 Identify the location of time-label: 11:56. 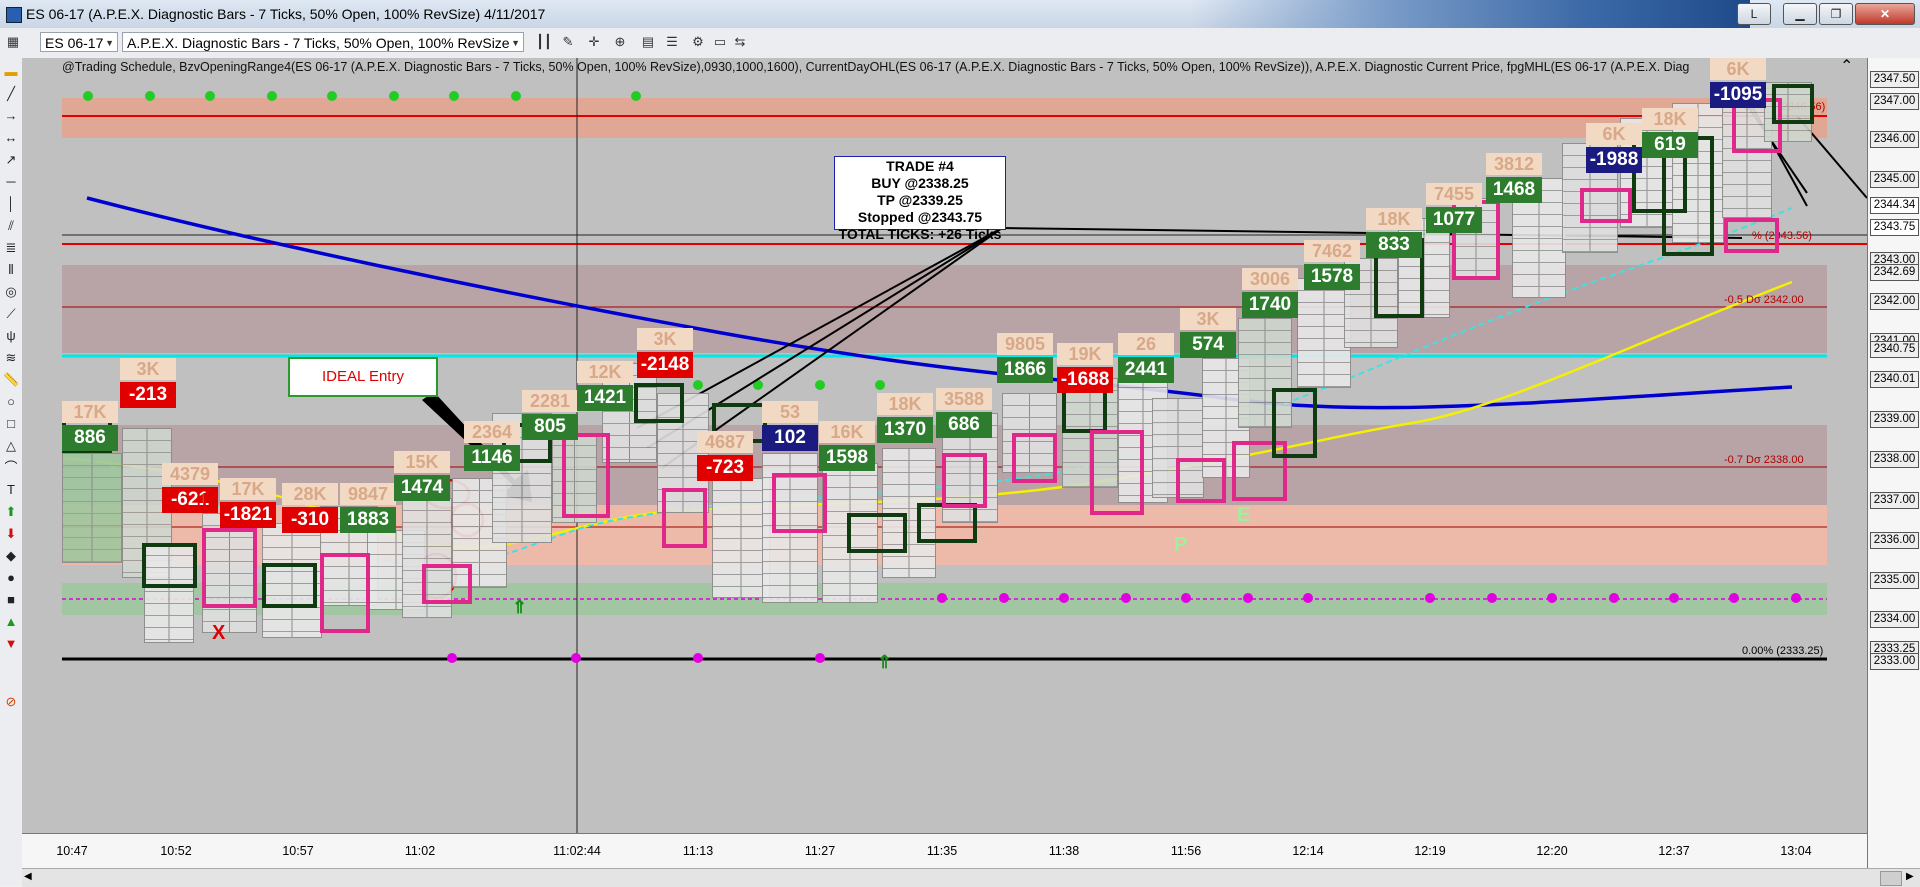
(1186, 851).